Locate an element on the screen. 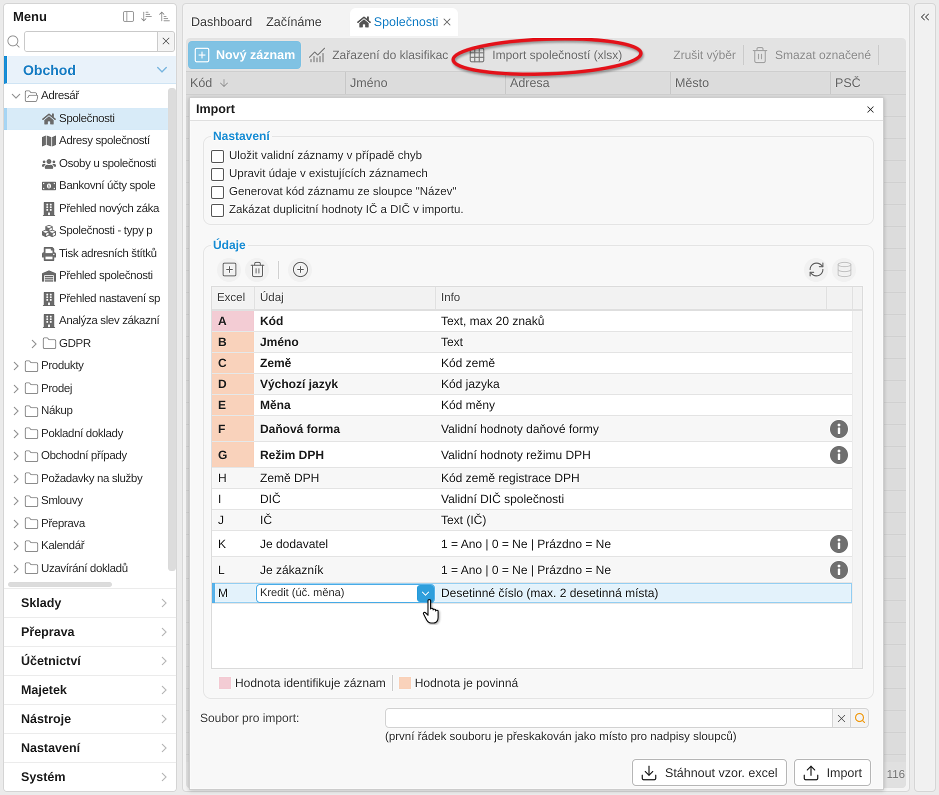 This screenshot has width=939, height=795. close-button is located at coordinates (870, 109).